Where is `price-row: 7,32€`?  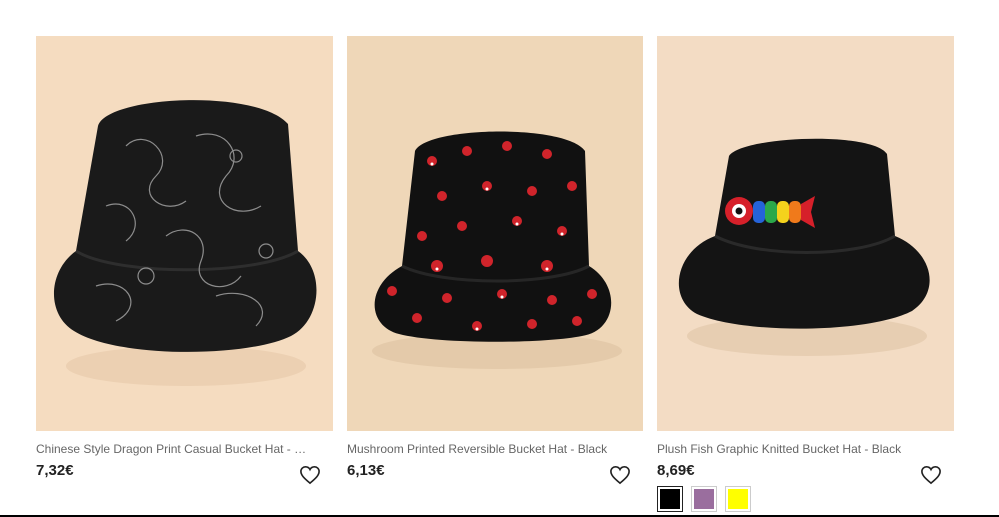
price-row: 7,32€ is located at coordinates (184, 475).